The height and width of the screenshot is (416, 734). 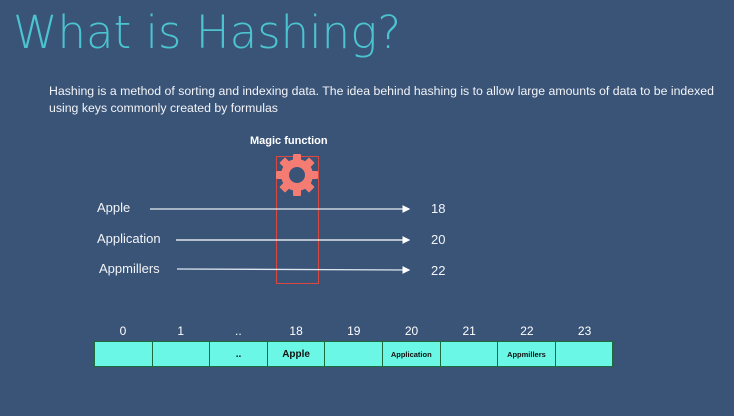 I want to click on table-cell: Apple, so click(x=296, y=354).